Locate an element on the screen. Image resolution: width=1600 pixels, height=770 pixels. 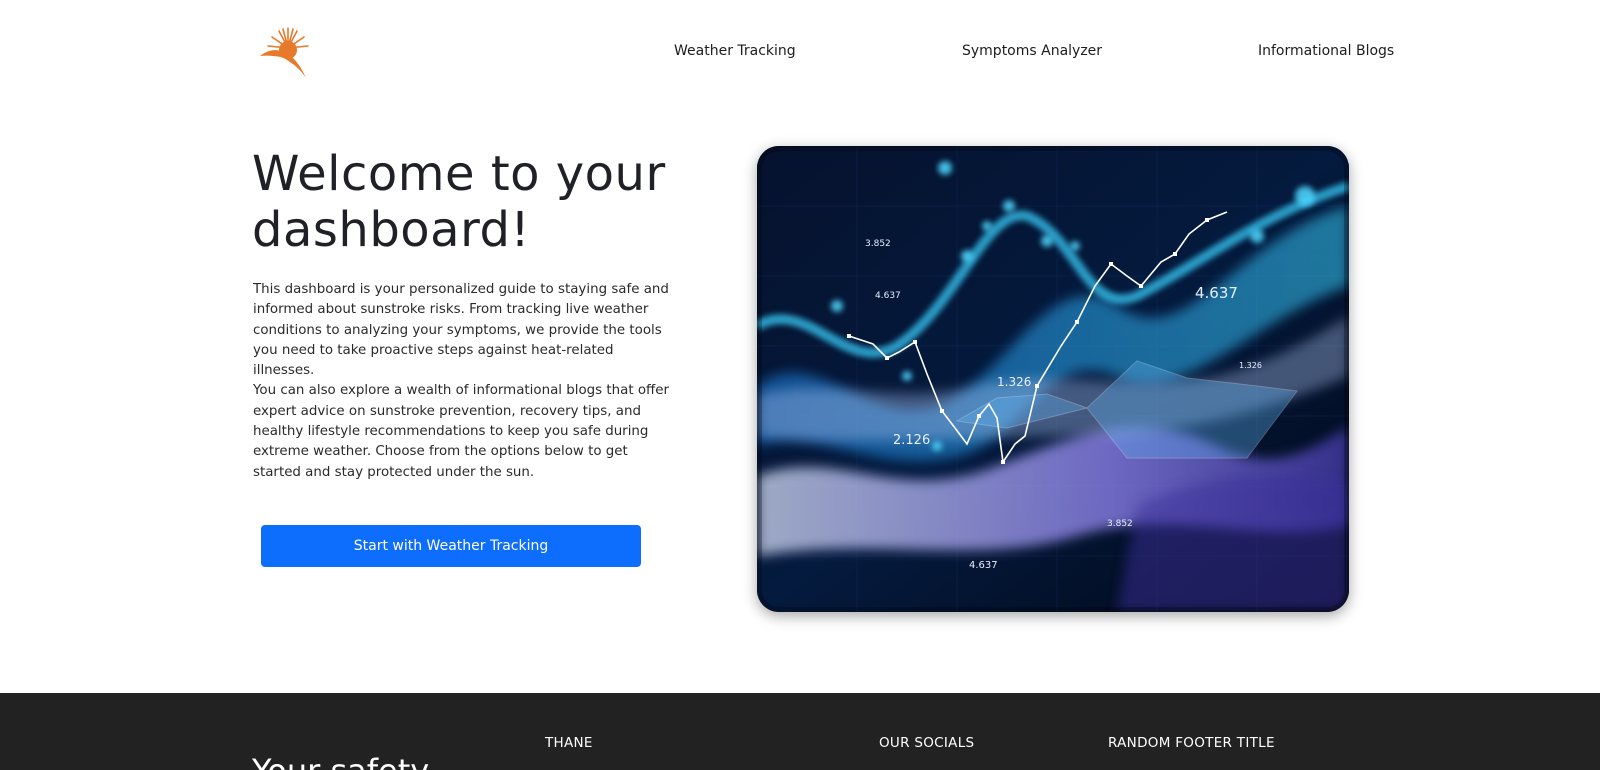
nav-informational-blogs: Informational Blogs is located at coordinates (1326, 51).